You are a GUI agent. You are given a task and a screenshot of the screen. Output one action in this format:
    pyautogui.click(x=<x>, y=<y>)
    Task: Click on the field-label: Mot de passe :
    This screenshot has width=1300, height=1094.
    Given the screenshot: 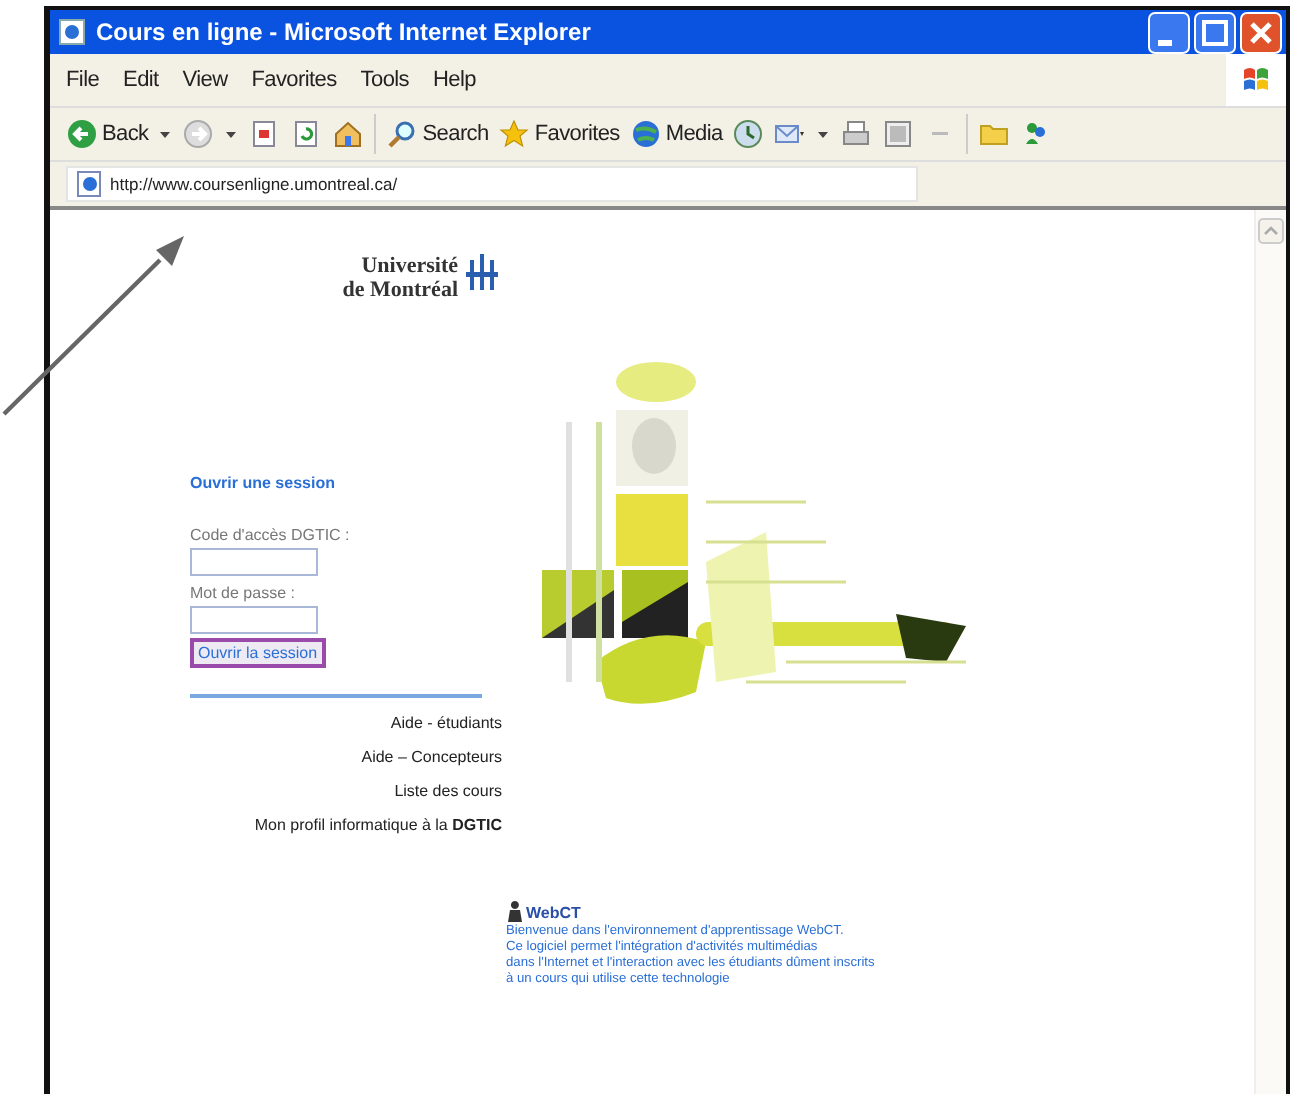 What is the action you would take?
    pyautogui.click(x=242, y=593)
    